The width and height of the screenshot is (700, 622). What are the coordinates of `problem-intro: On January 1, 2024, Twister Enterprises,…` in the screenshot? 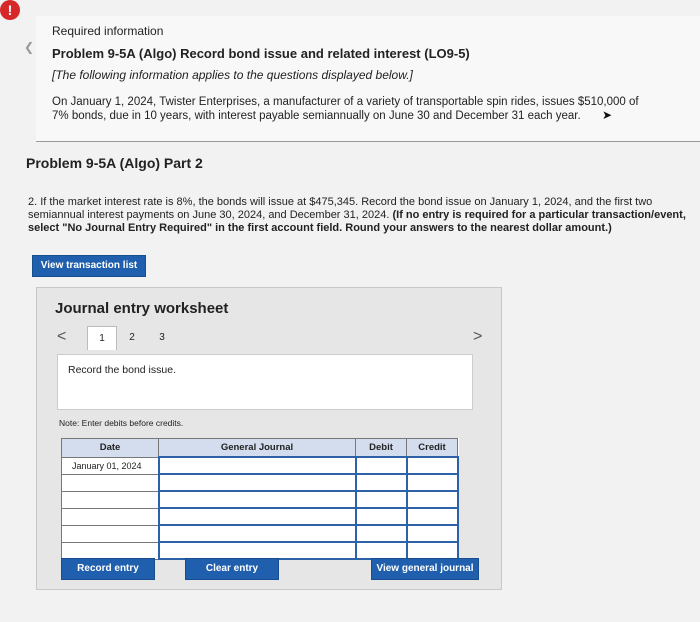 It's located at (345, 109).